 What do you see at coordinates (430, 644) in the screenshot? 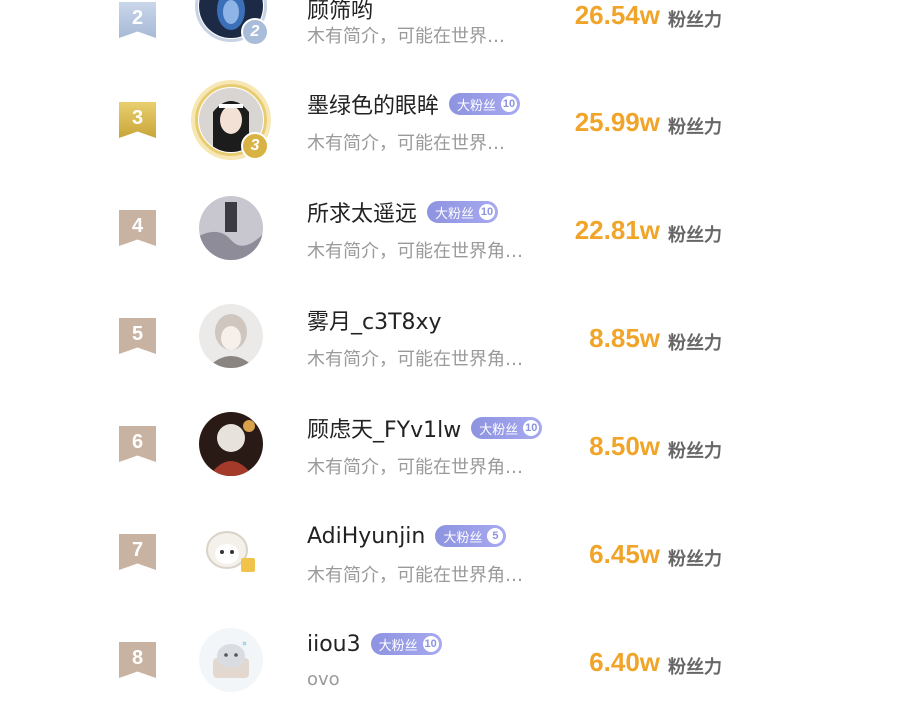
I see `badge-level: 10` at bounding box center [430, 644].